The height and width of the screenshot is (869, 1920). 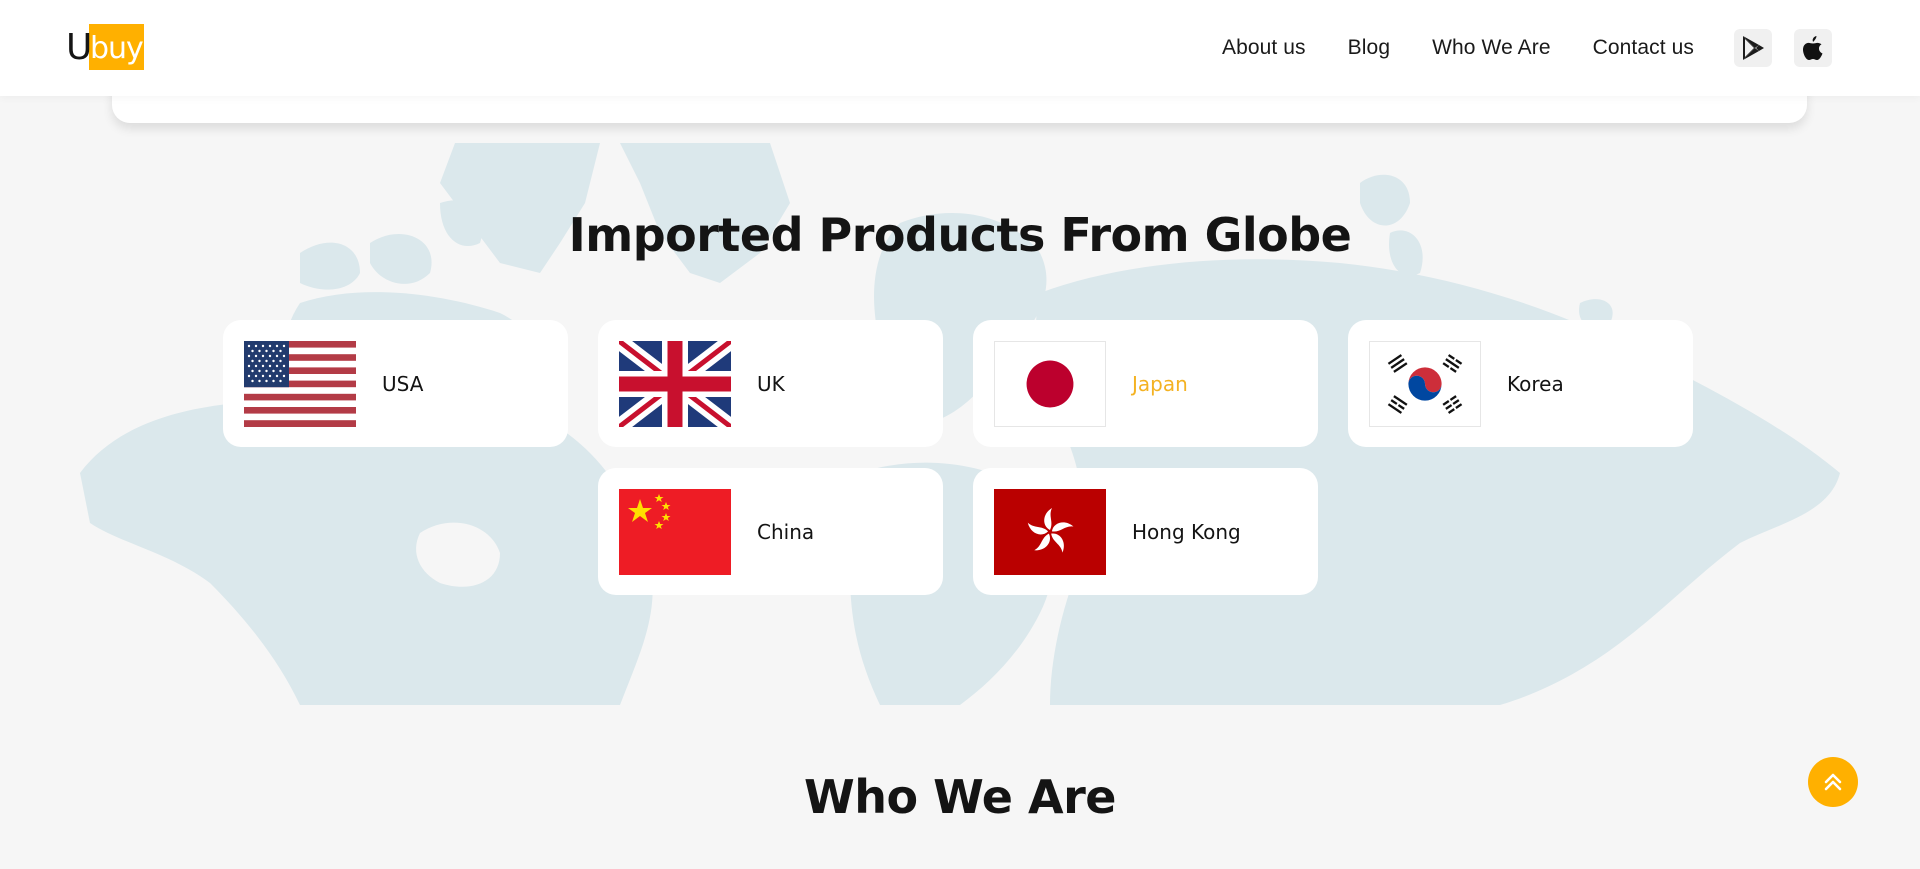 I want to click on imported-products-heading: Imported Products From Globe, so click(x=960, y=235).